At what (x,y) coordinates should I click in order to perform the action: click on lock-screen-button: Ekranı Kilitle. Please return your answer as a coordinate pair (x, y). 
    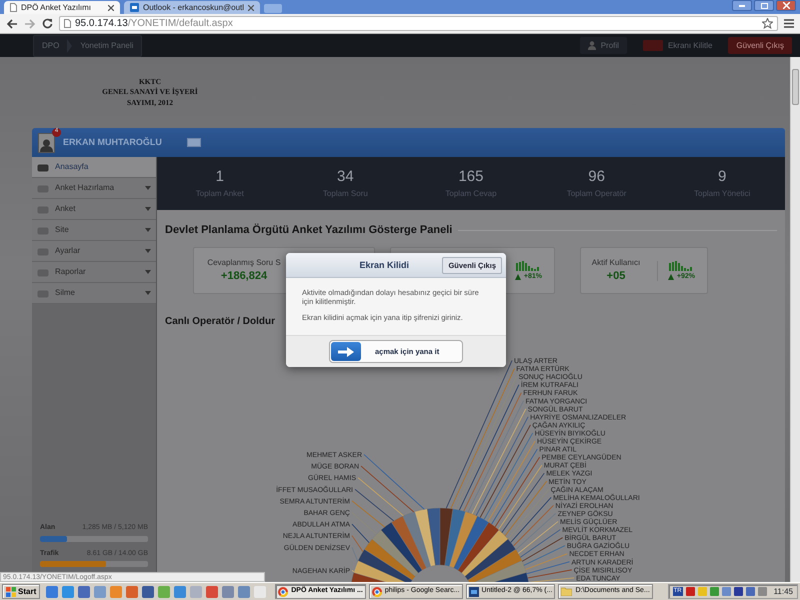
    Looking at the image, I should click on (677, 45).